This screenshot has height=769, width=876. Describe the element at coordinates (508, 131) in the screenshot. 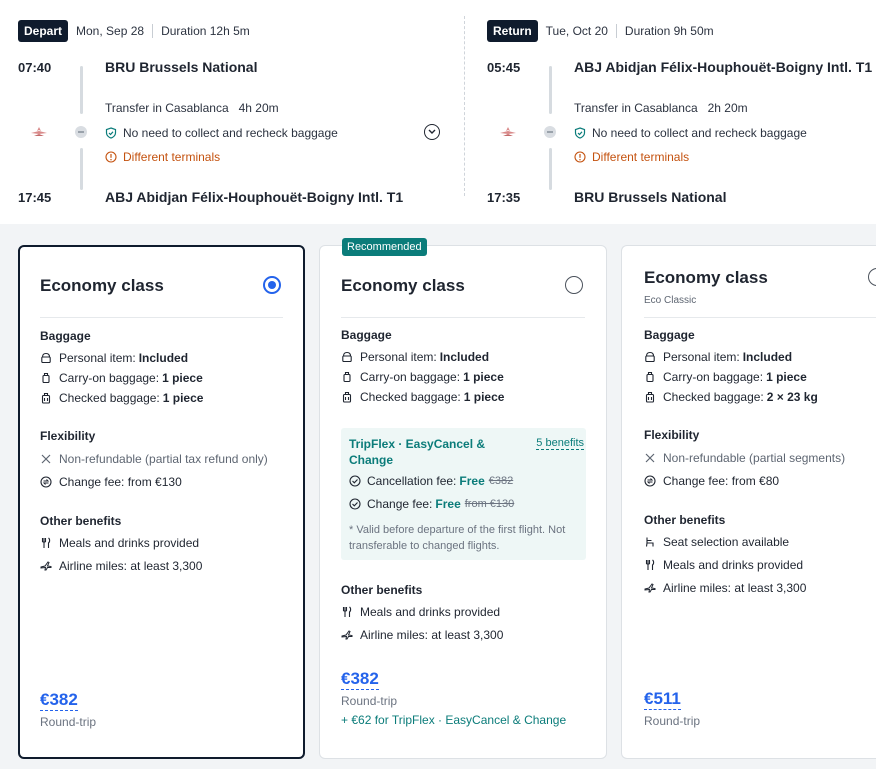

I see `airline-logo-icon` at that location.